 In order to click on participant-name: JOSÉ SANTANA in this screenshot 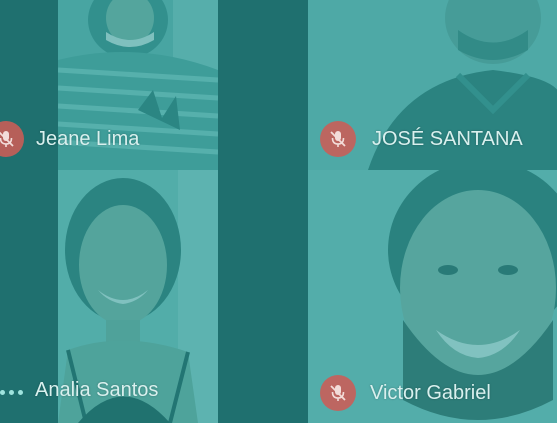, I will do `click(447, 138)`.